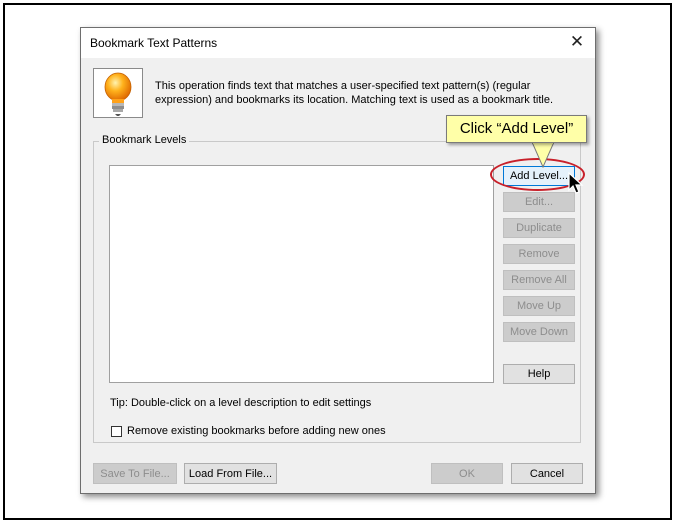 This screenshot has width=679, height=527. Describe the element at coordinates (543, 155) in the screenshot. I see `callout-pointer` at that location.